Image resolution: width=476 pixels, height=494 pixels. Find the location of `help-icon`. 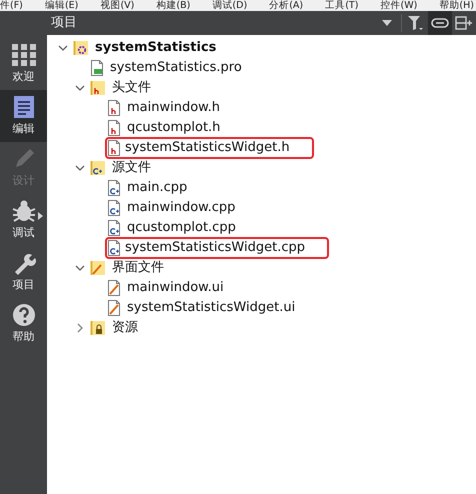

help-icon is located at coordinates (24, 315).